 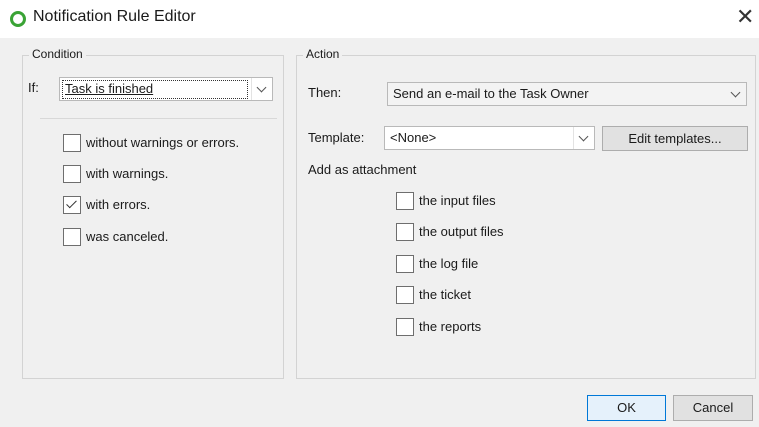 I want to click on checkbox-input-files: the input files, so click(x=466, y=202).